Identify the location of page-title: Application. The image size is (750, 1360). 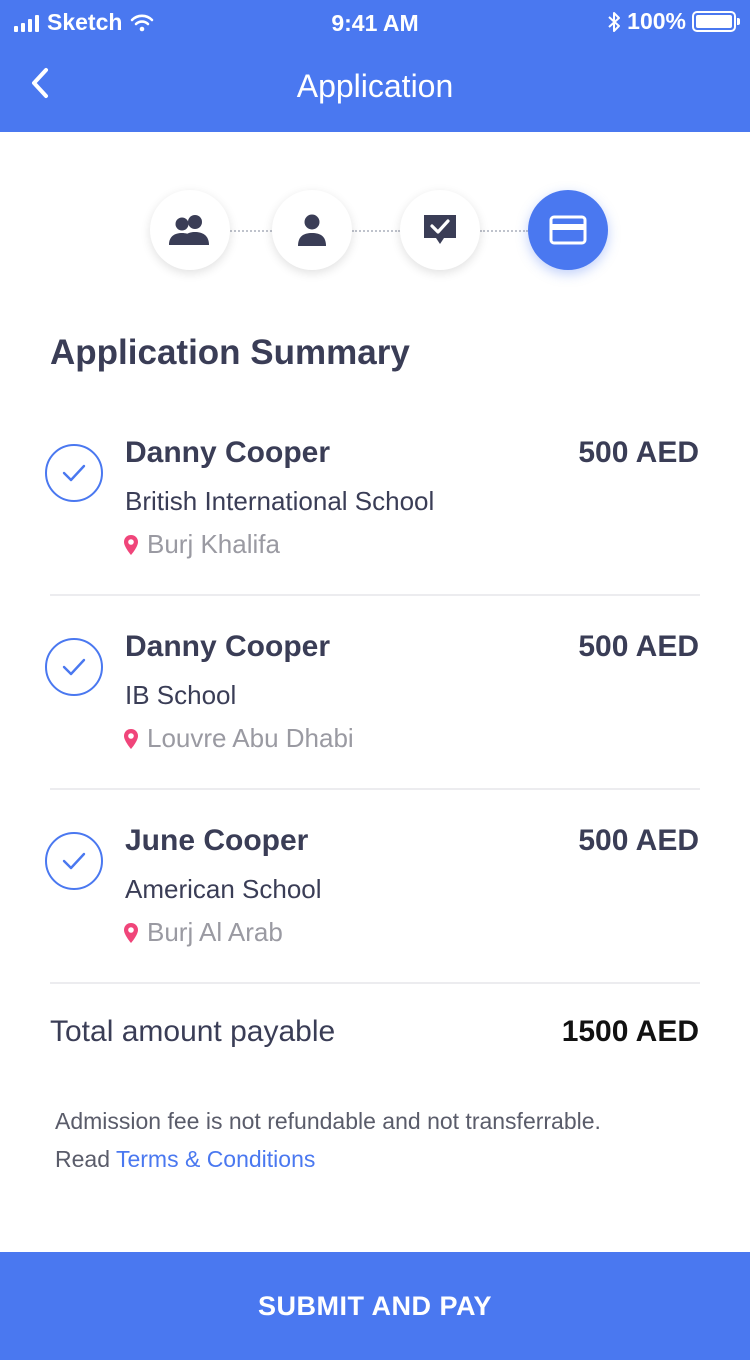
(375, 86).